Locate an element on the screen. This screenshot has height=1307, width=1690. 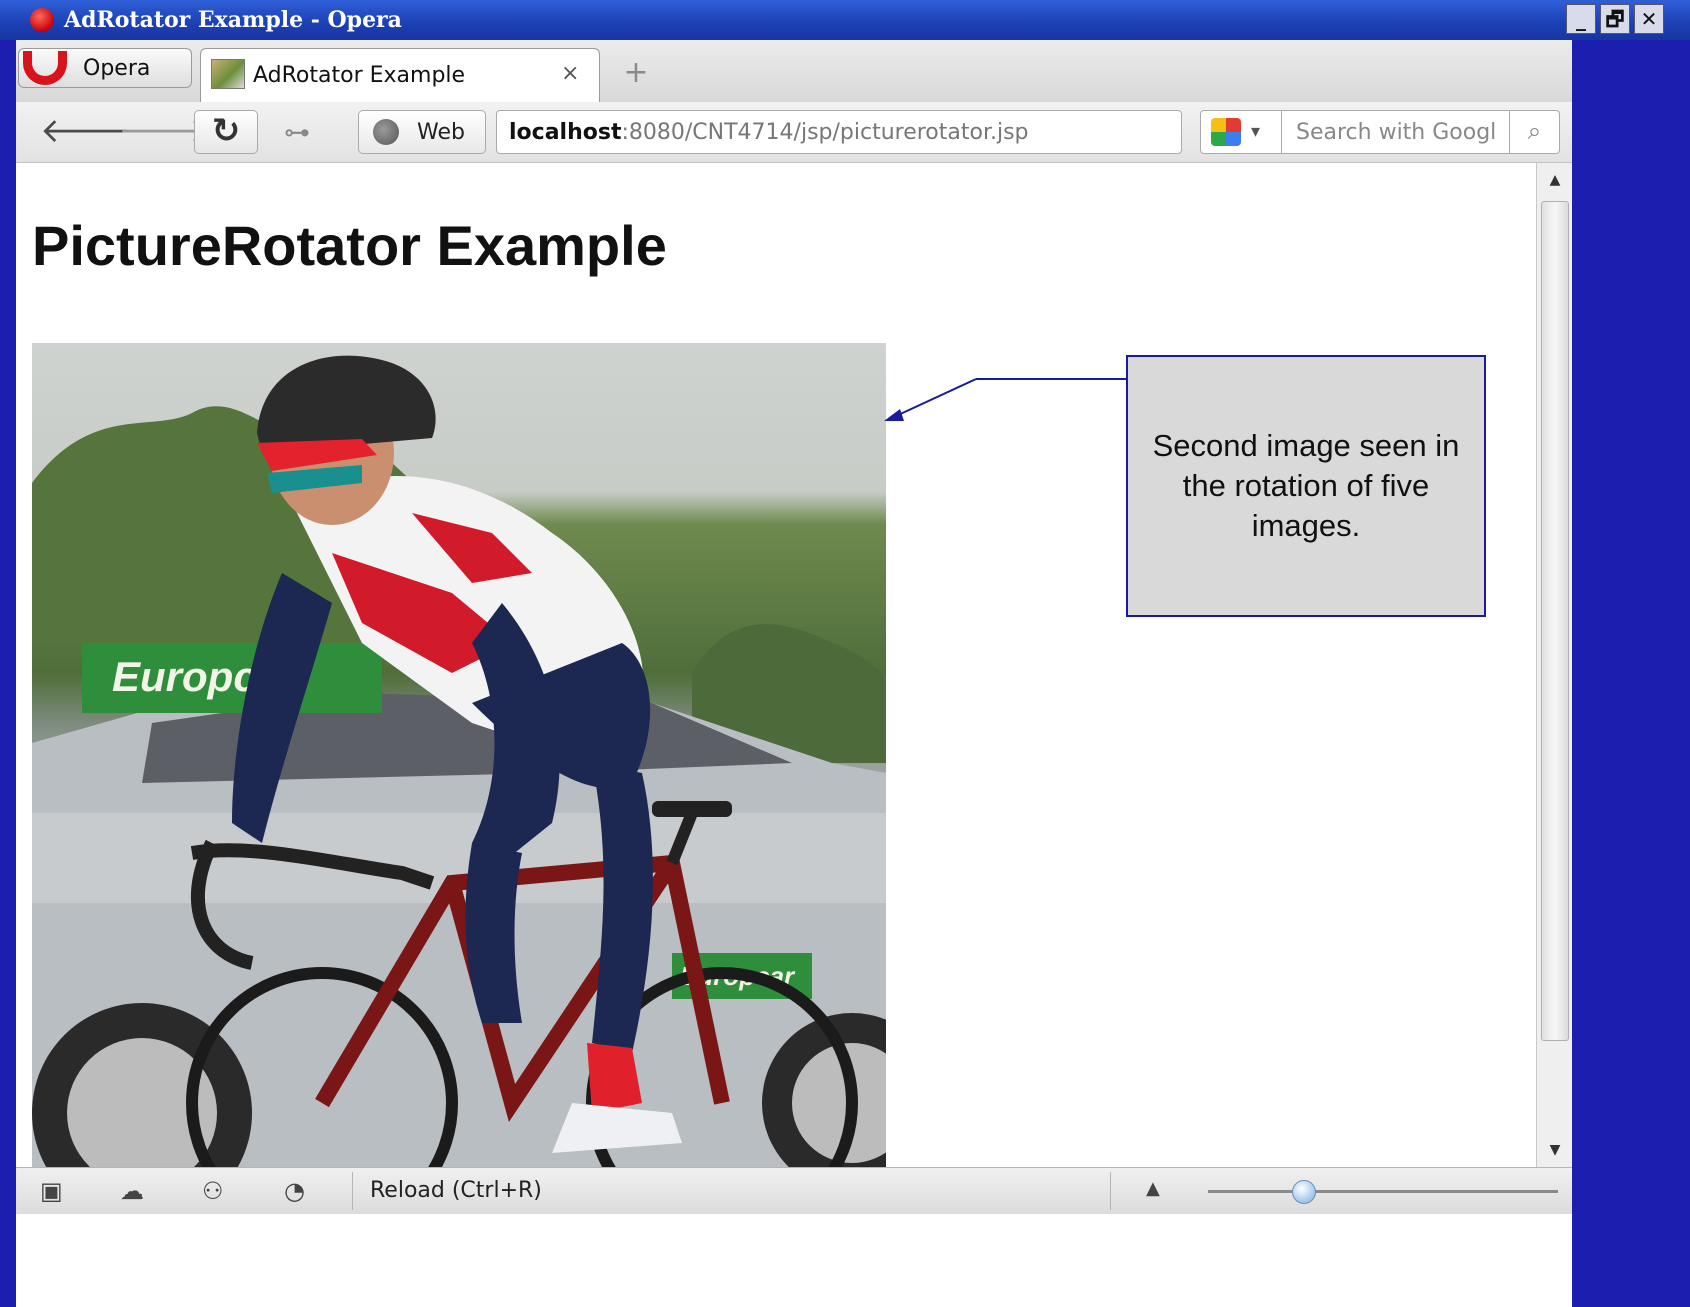
scroll-down-arrow-icon: ▼ is located at coordinates (1555, 1150).